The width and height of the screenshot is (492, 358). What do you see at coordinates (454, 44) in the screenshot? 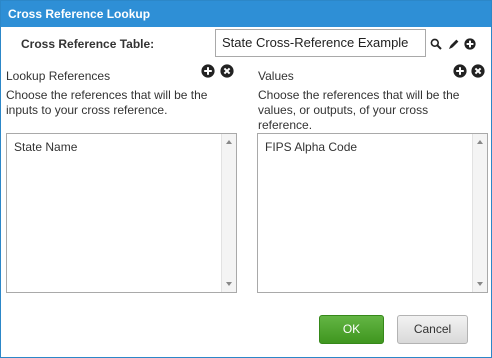
I see `edit-icon` at bounding box center [454, 44].